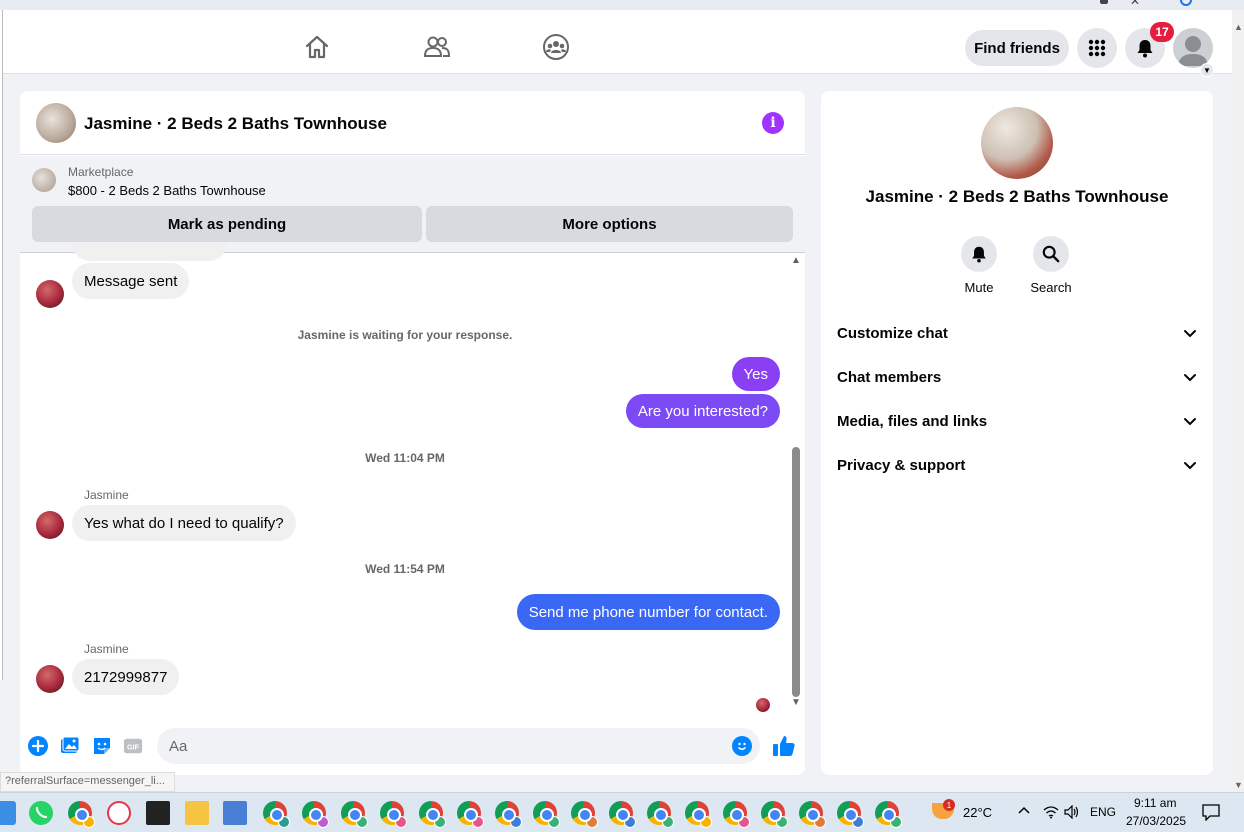  Describe the element at coordinates (977, 812) in the screenshot. I see `temperature-text: 22°C` at that location.